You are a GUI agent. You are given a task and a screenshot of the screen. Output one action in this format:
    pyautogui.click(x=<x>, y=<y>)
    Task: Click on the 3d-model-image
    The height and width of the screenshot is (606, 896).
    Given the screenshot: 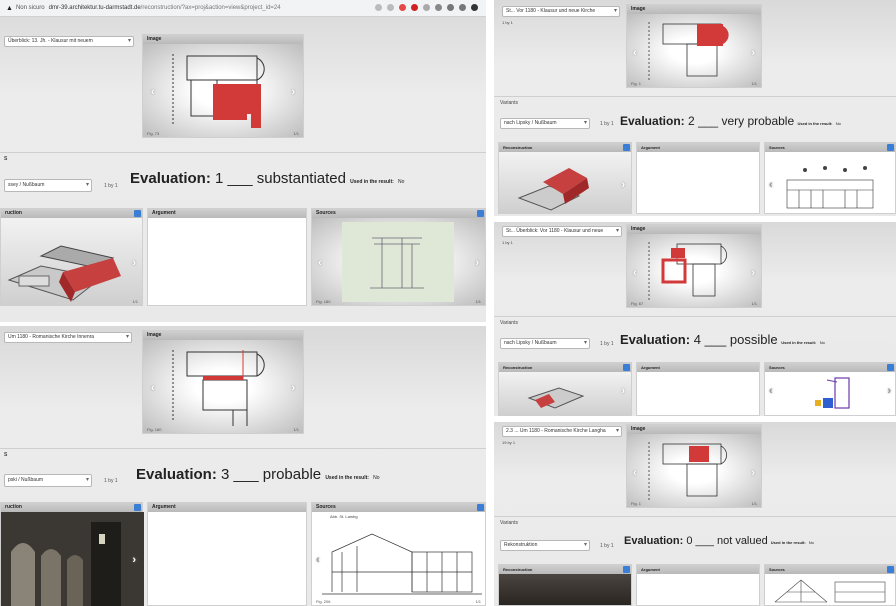 What is the action you would take?
    pyautogui.click(x=556, y=398)
    